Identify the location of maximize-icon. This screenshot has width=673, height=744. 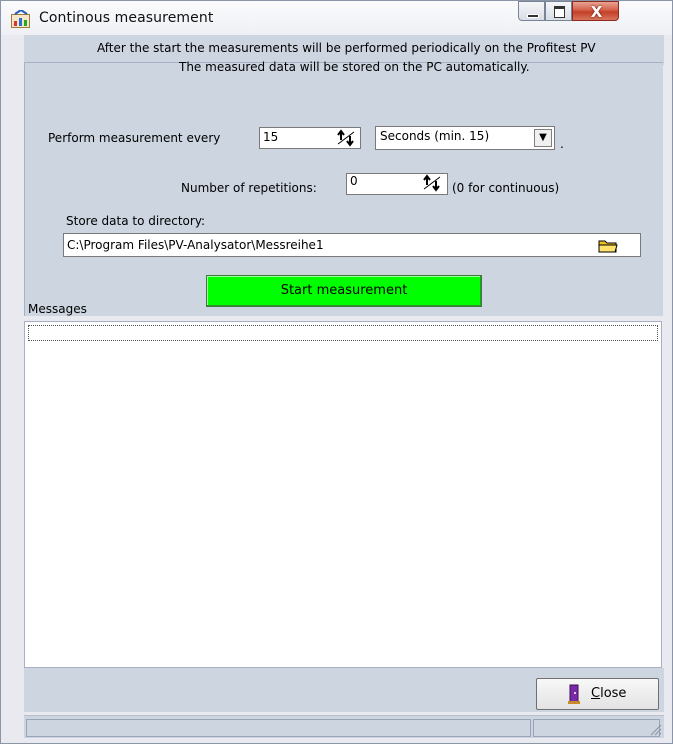
(559, 12).